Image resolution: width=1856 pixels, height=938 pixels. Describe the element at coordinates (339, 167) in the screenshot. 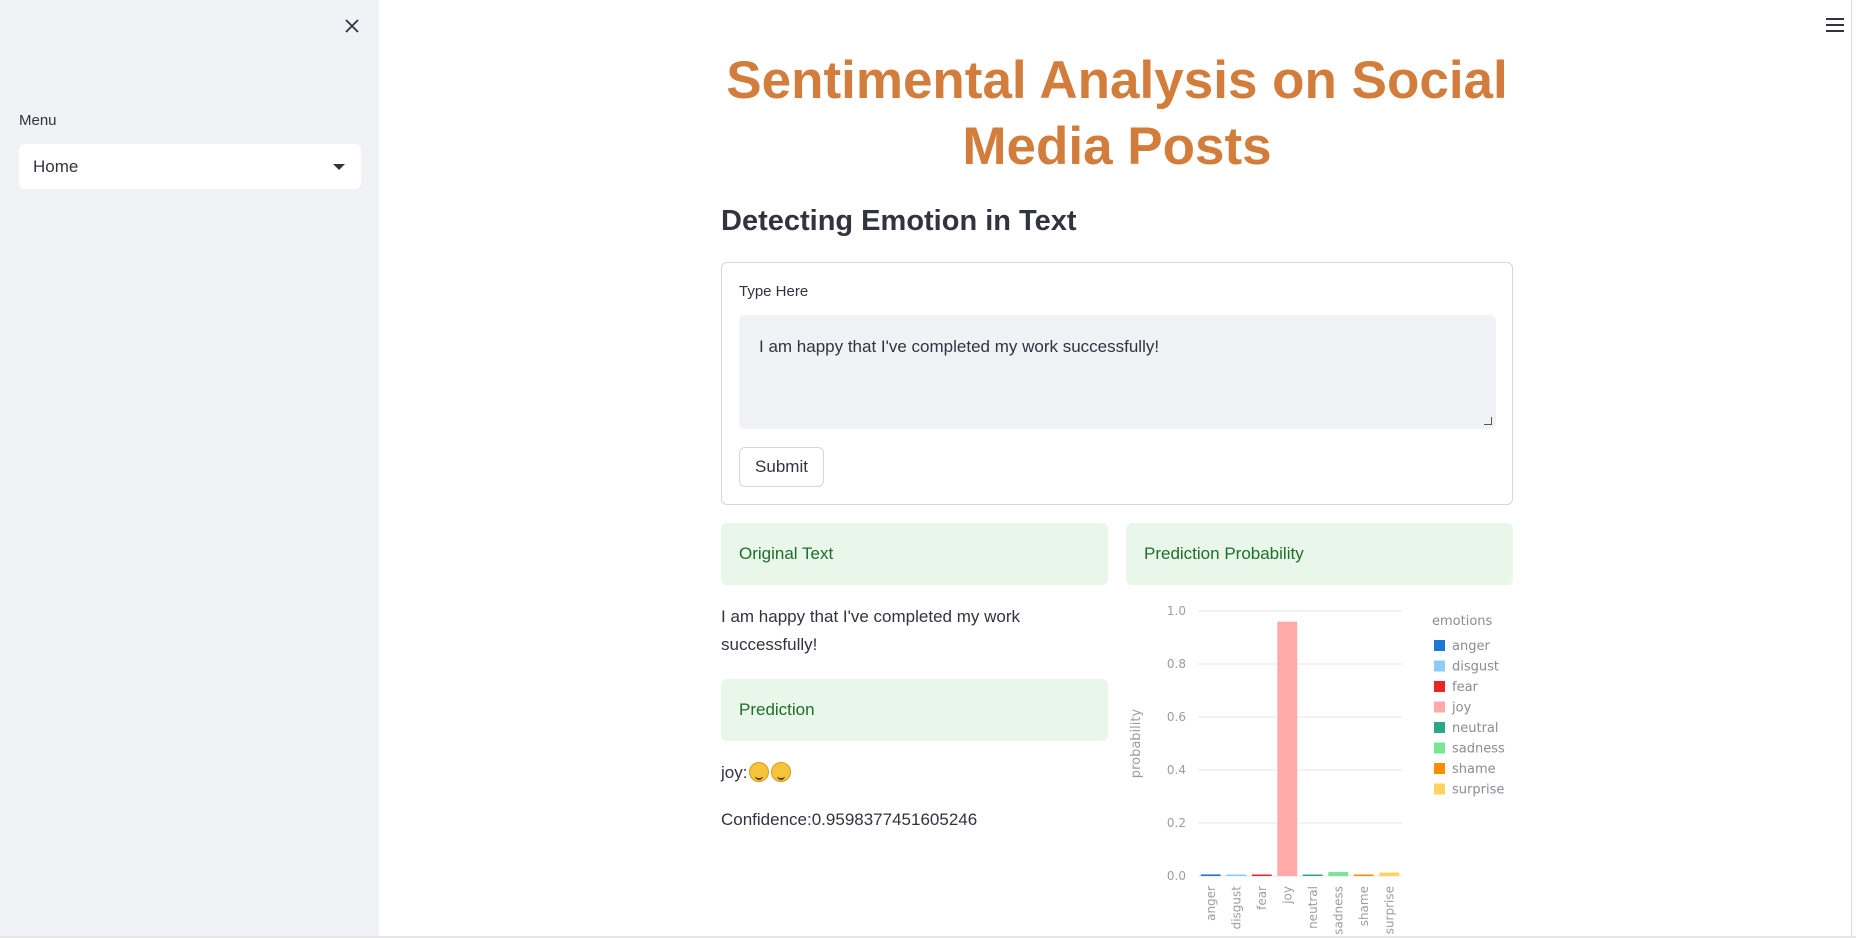

I see `chevron-down-icon` at that location.